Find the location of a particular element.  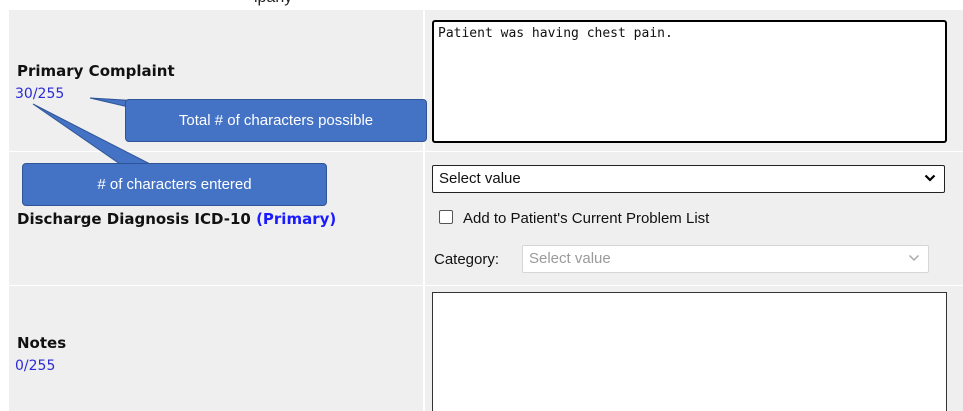

total-characters-callout: Total # of characters possible is located at coordinates (276, 120).